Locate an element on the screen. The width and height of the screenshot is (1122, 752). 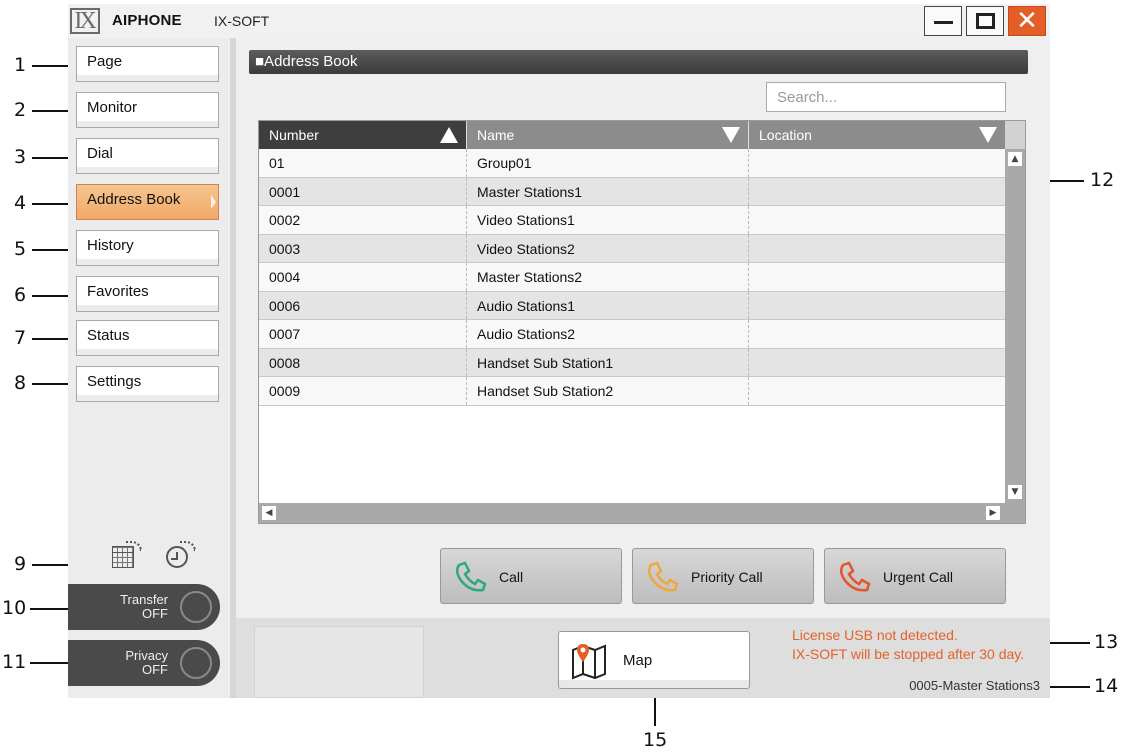
timer-arrow-icon is located at coordinates (188, 546).